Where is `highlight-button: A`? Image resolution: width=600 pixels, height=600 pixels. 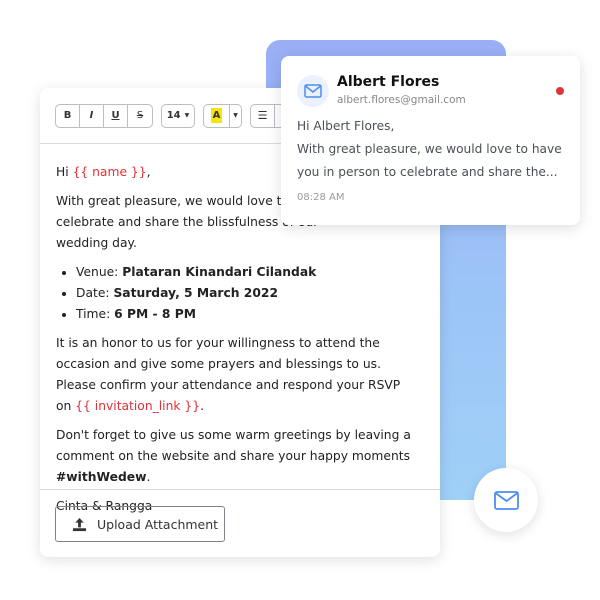 highlight-button: A is located at coordinates (217, 115).